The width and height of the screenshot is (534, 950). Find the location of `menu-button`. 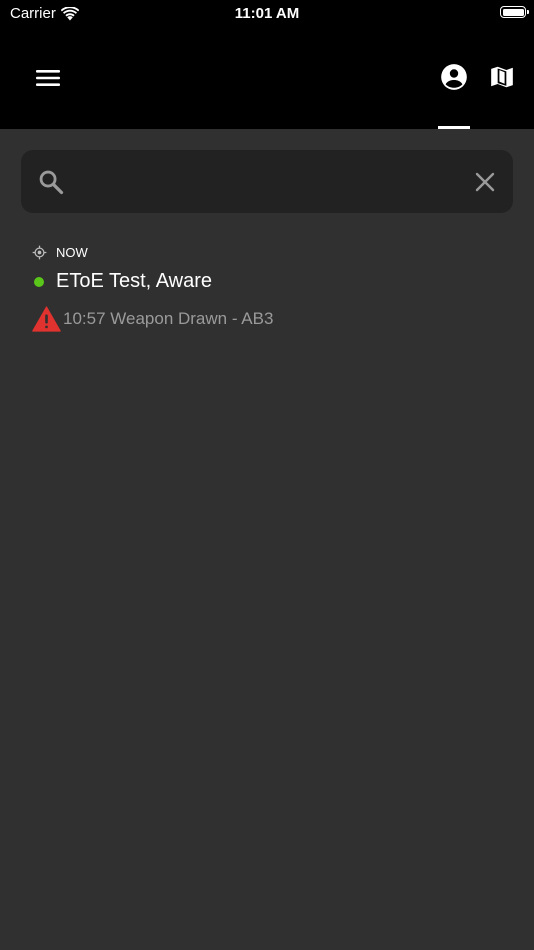

menu-button is located at coordinates (48, 78).